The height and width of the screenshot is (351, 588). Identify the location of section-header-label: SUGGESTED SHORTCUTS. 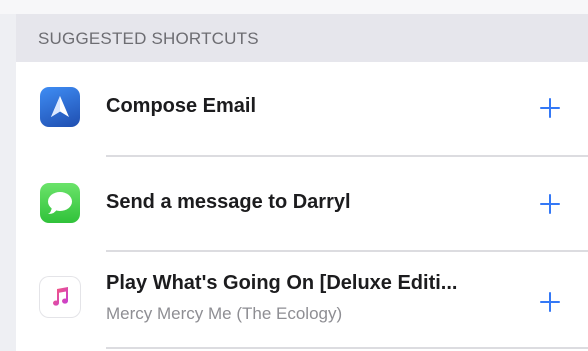
(148, 38).